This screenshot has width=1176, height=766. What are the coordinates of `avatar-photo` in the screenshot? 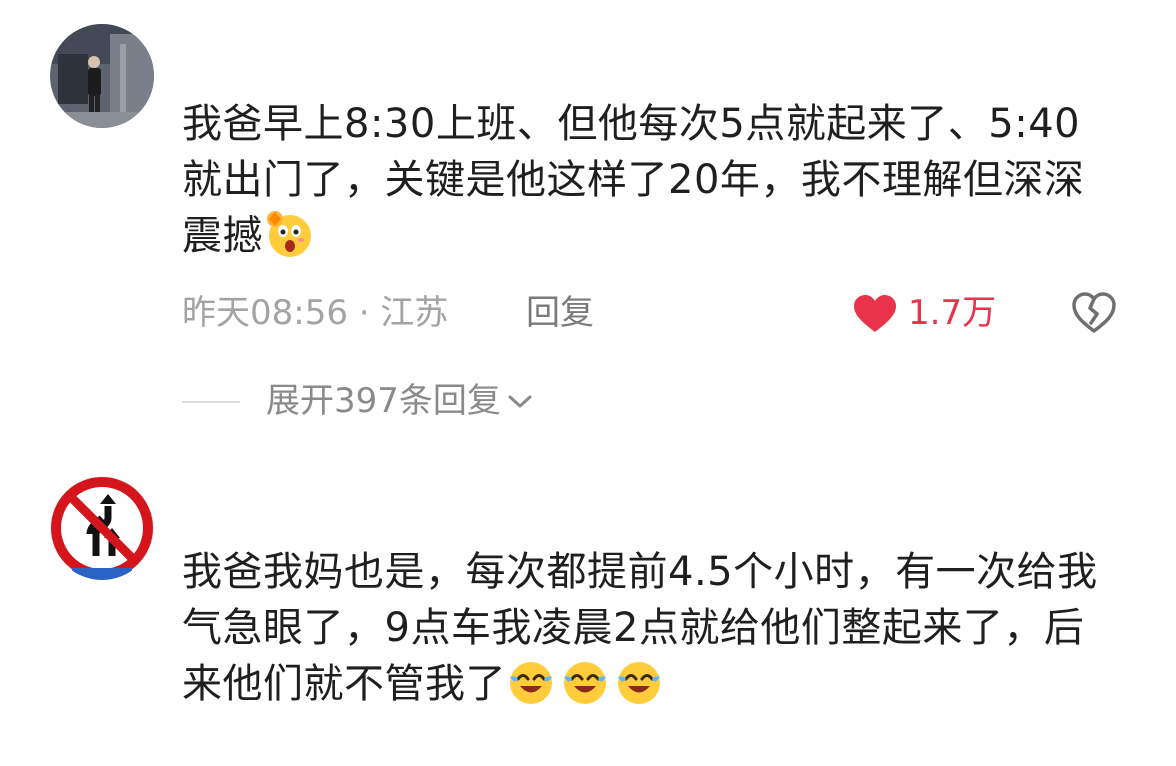 It's located at (102, 76).